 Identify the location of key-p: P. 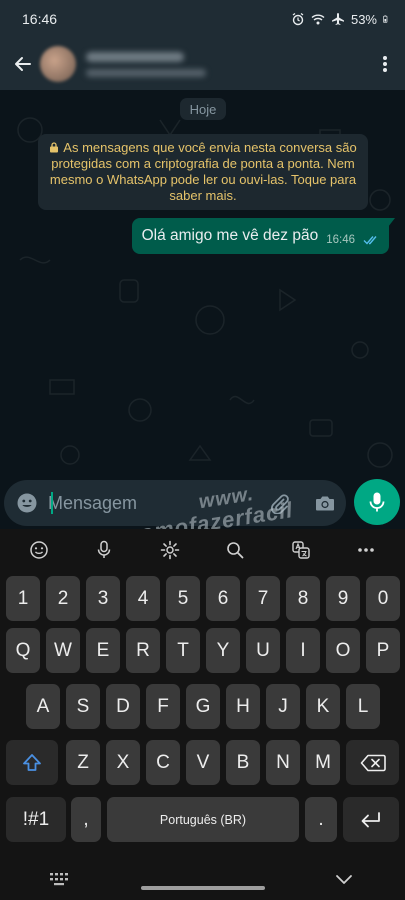
(383, 650).